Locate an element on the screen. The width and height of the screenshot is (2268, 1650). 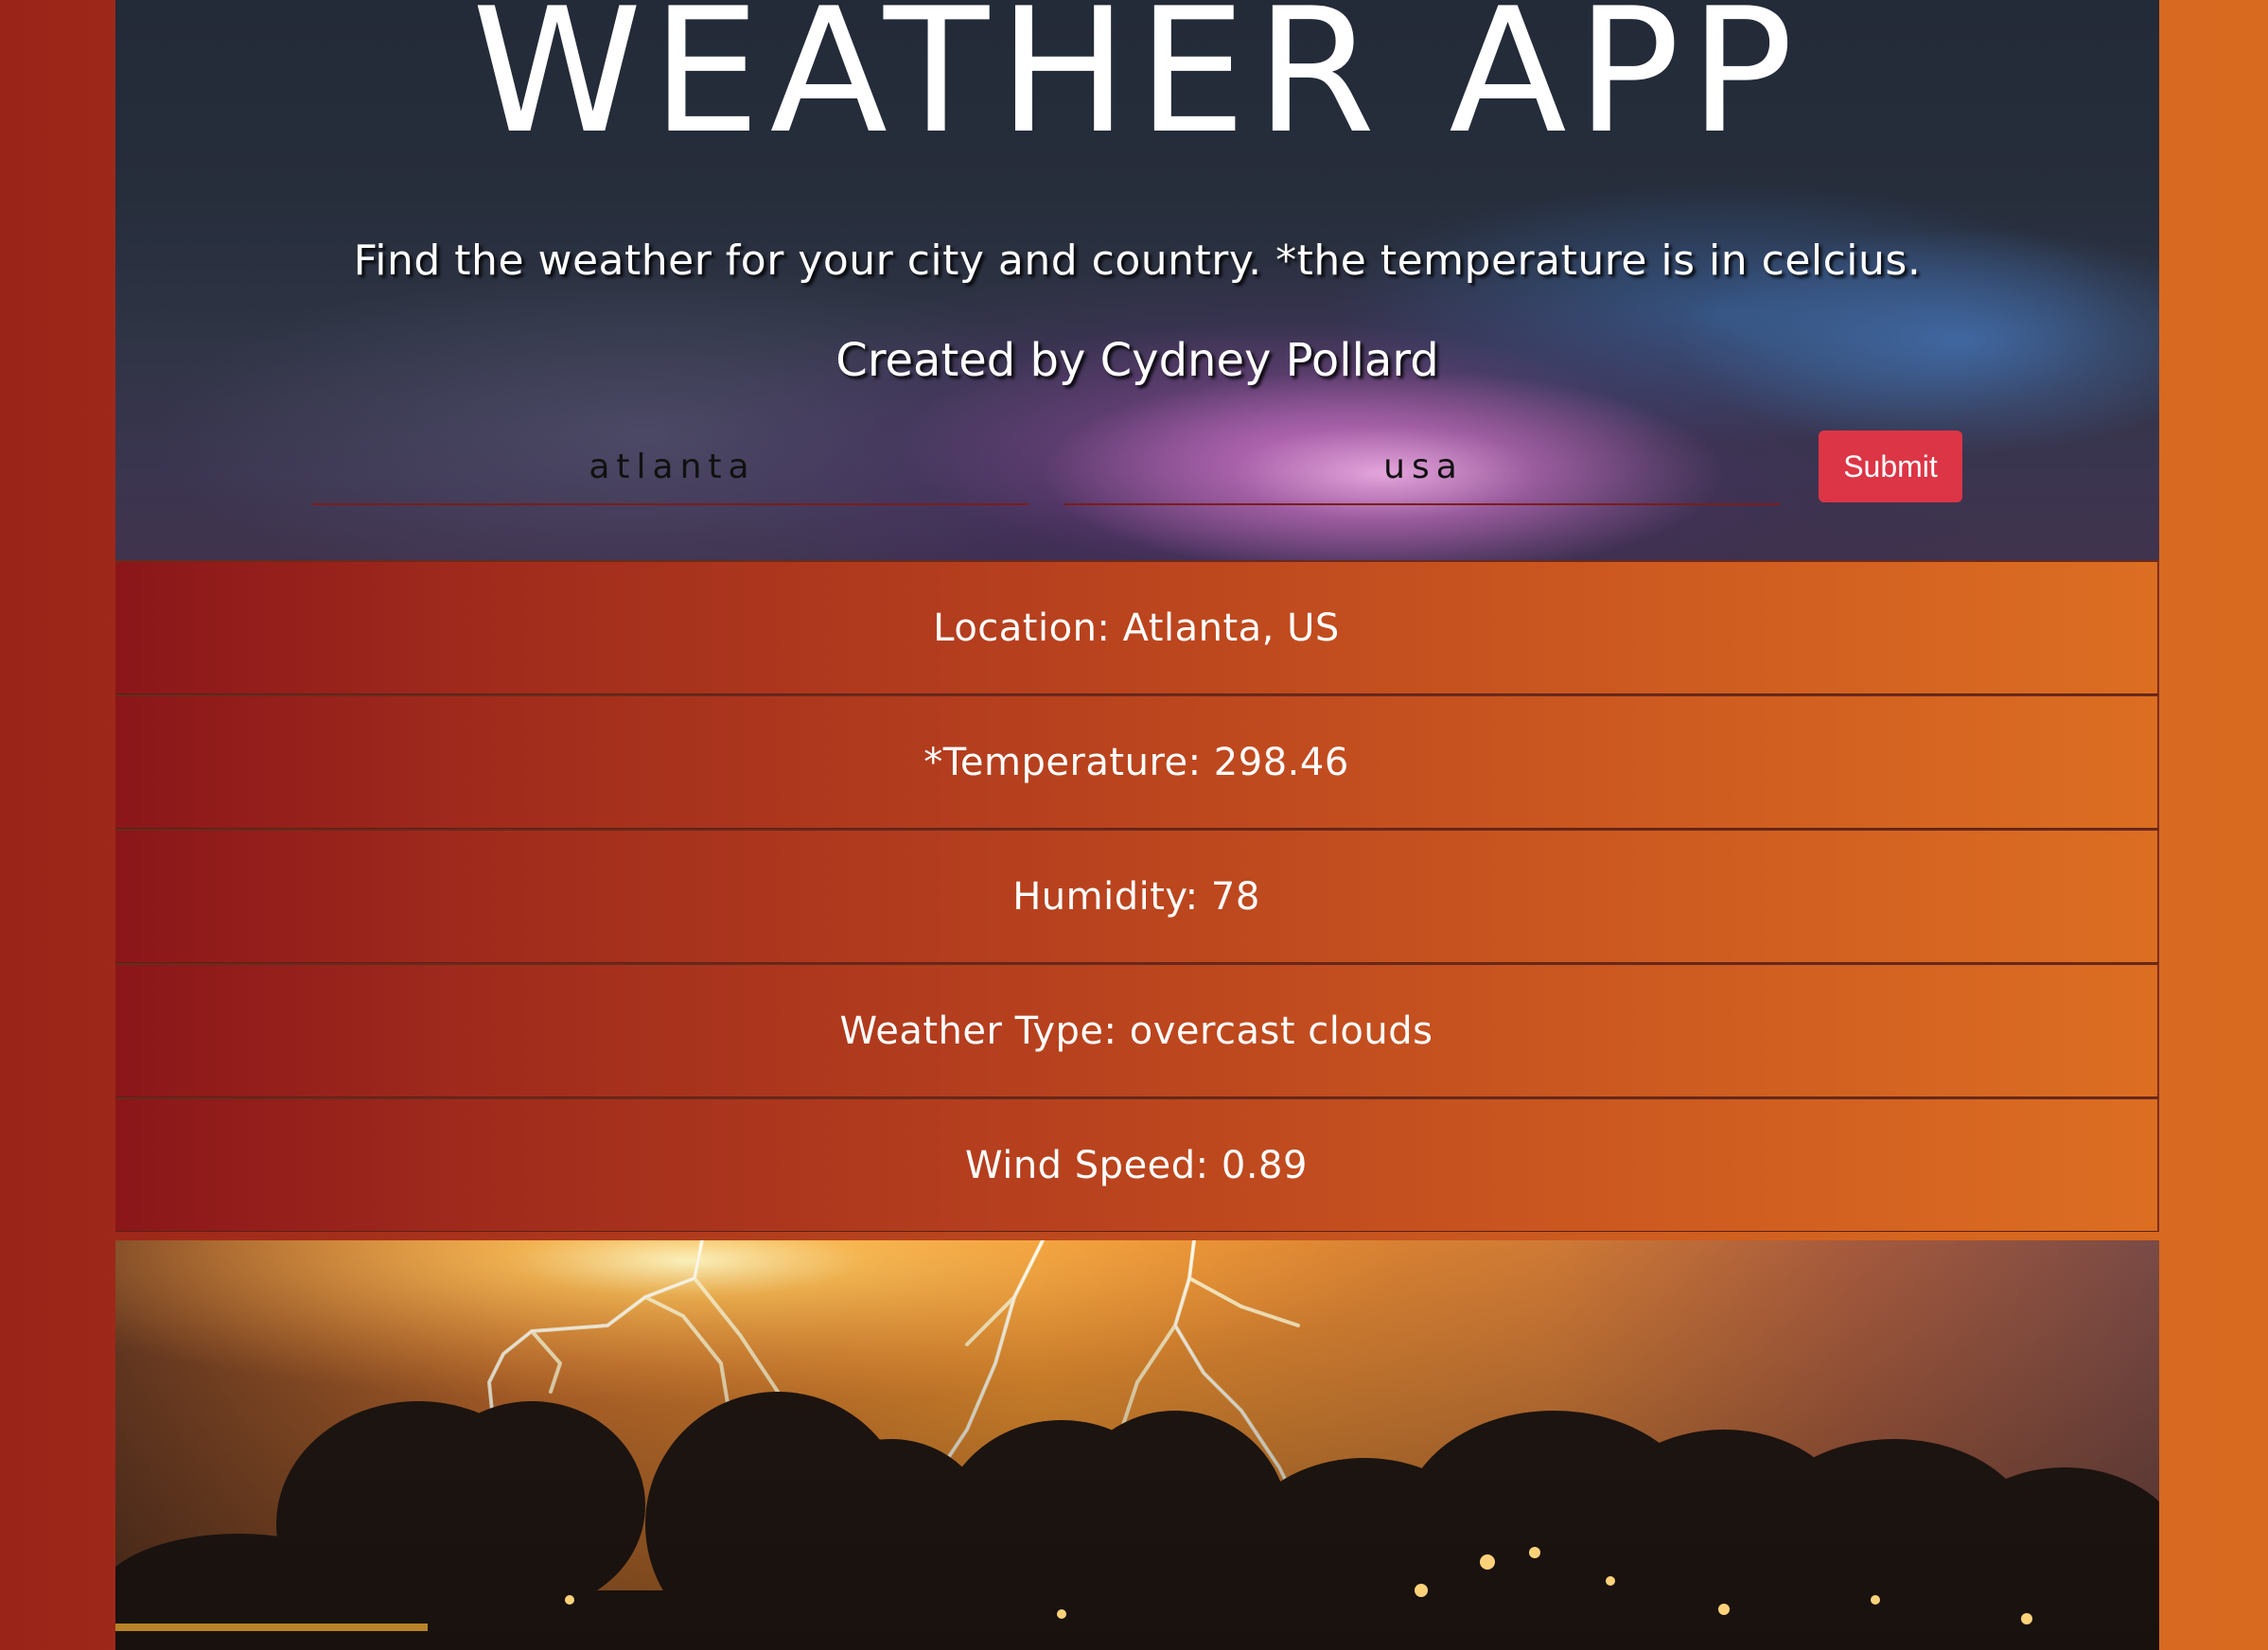
city-field-wrapper is located at coordinates (672, 468).